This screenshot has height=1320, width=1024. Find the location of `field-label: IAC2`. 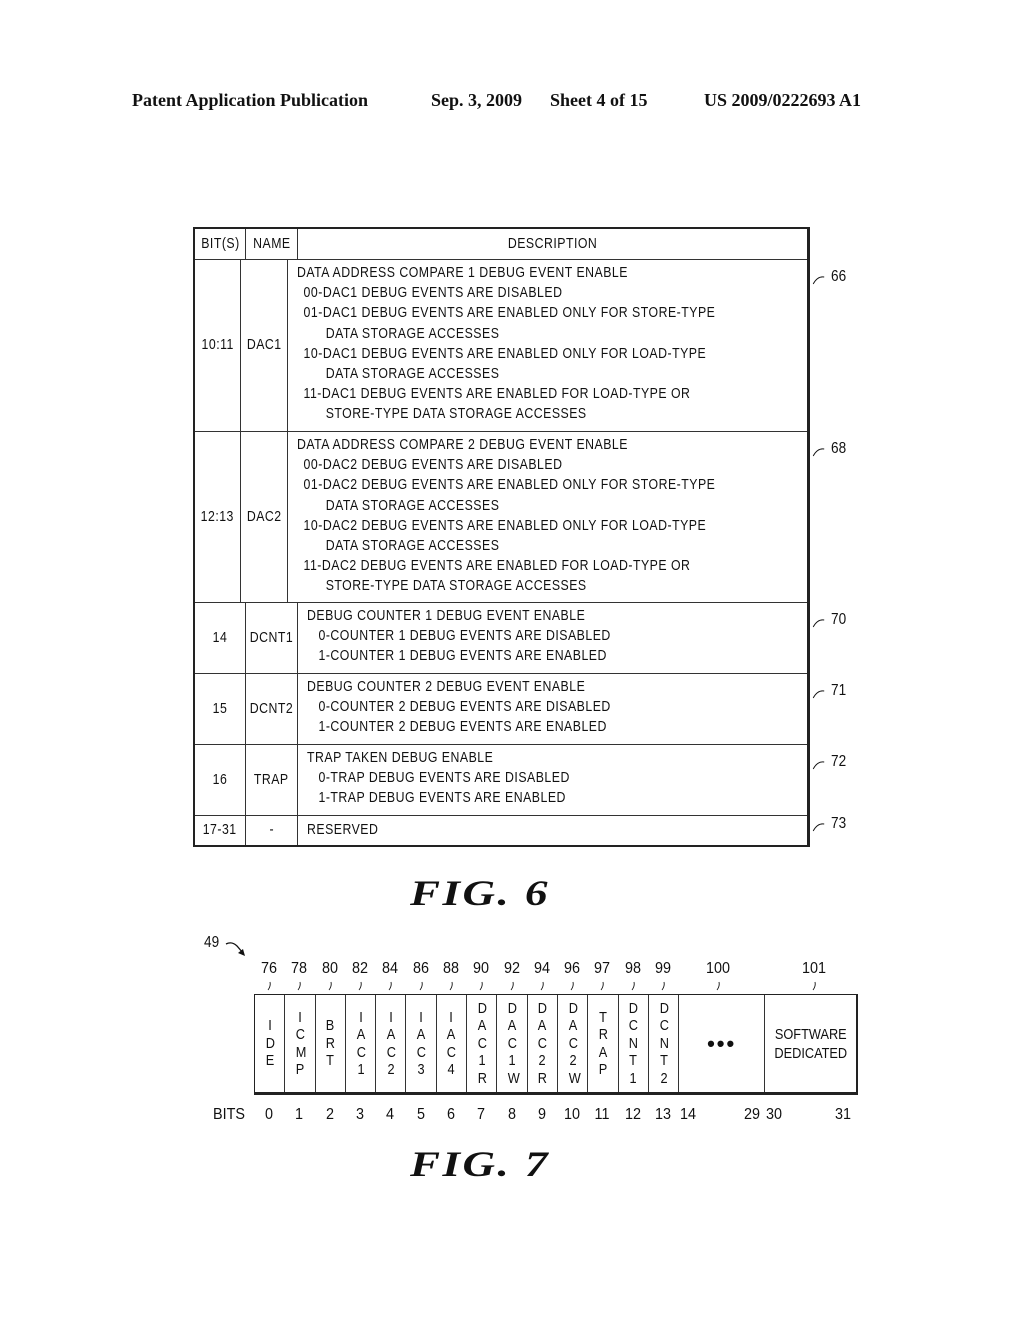

field-label: IAC2 is located at coordinates (391, 1043).